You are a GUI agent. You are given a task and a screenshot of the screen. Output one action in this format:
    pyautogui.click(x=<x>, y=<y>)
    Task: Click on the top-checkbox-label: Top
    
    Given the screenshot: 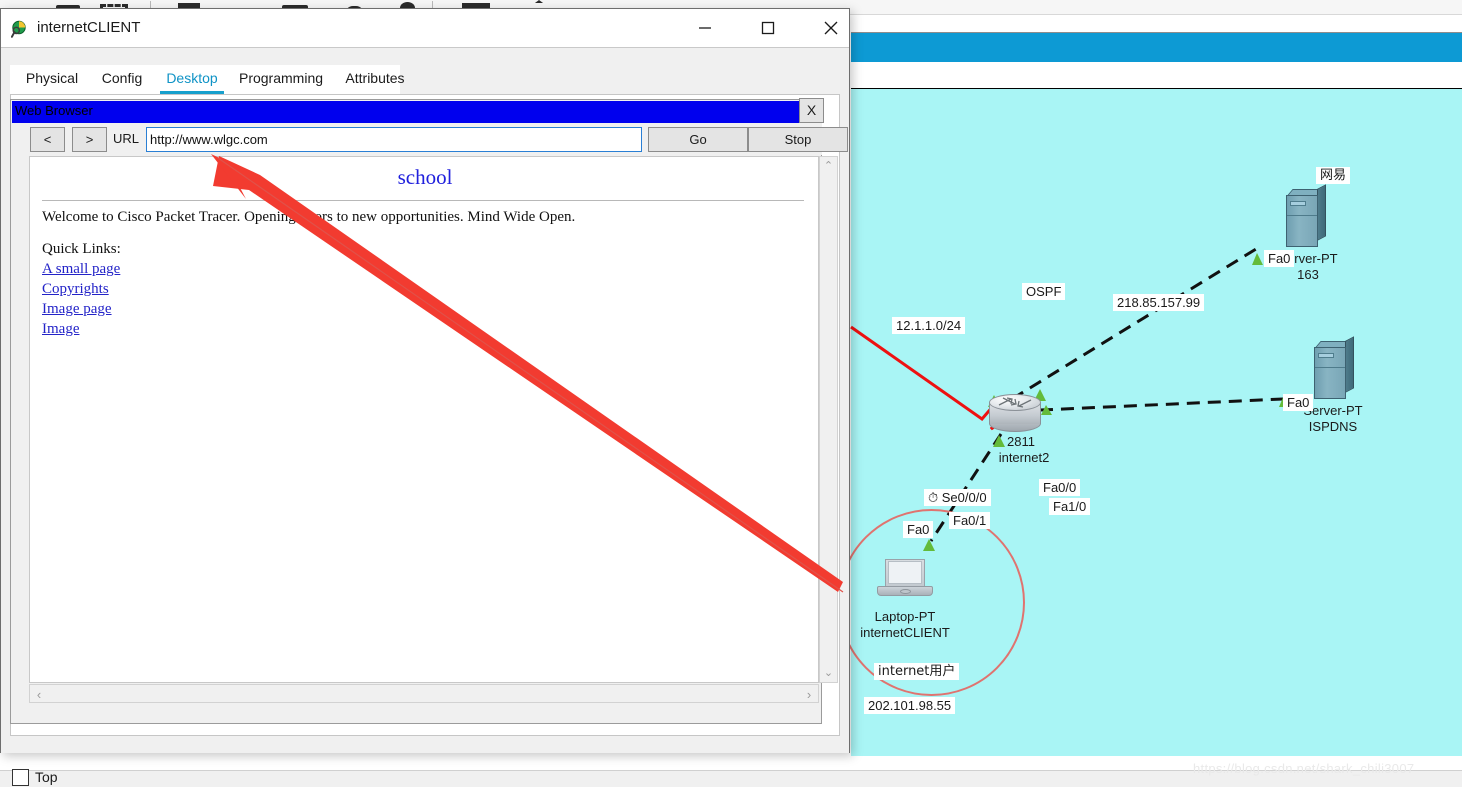 What is the action you would take?
    pyautogui.click(x=46, y=777)
    